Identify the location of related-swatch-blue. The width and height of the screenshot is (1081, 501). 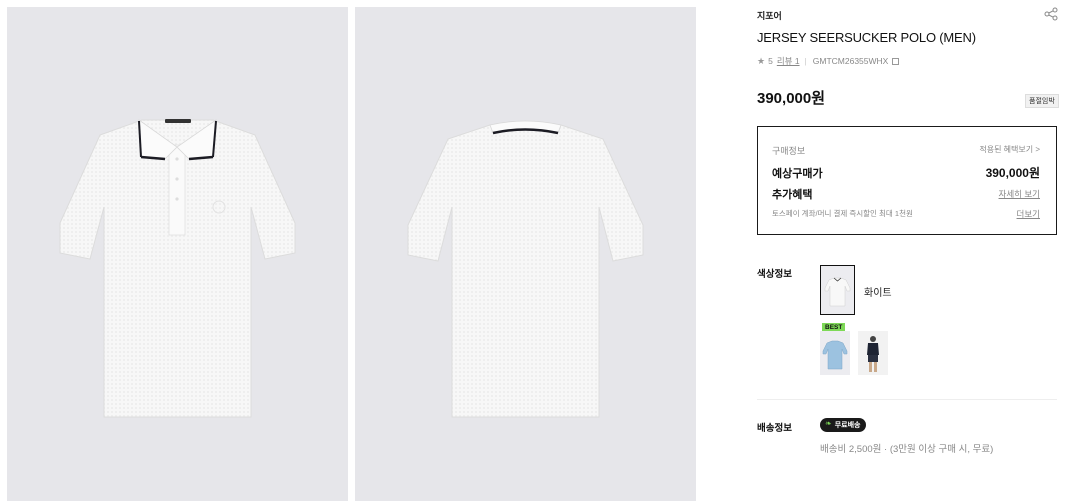
(835, 353).